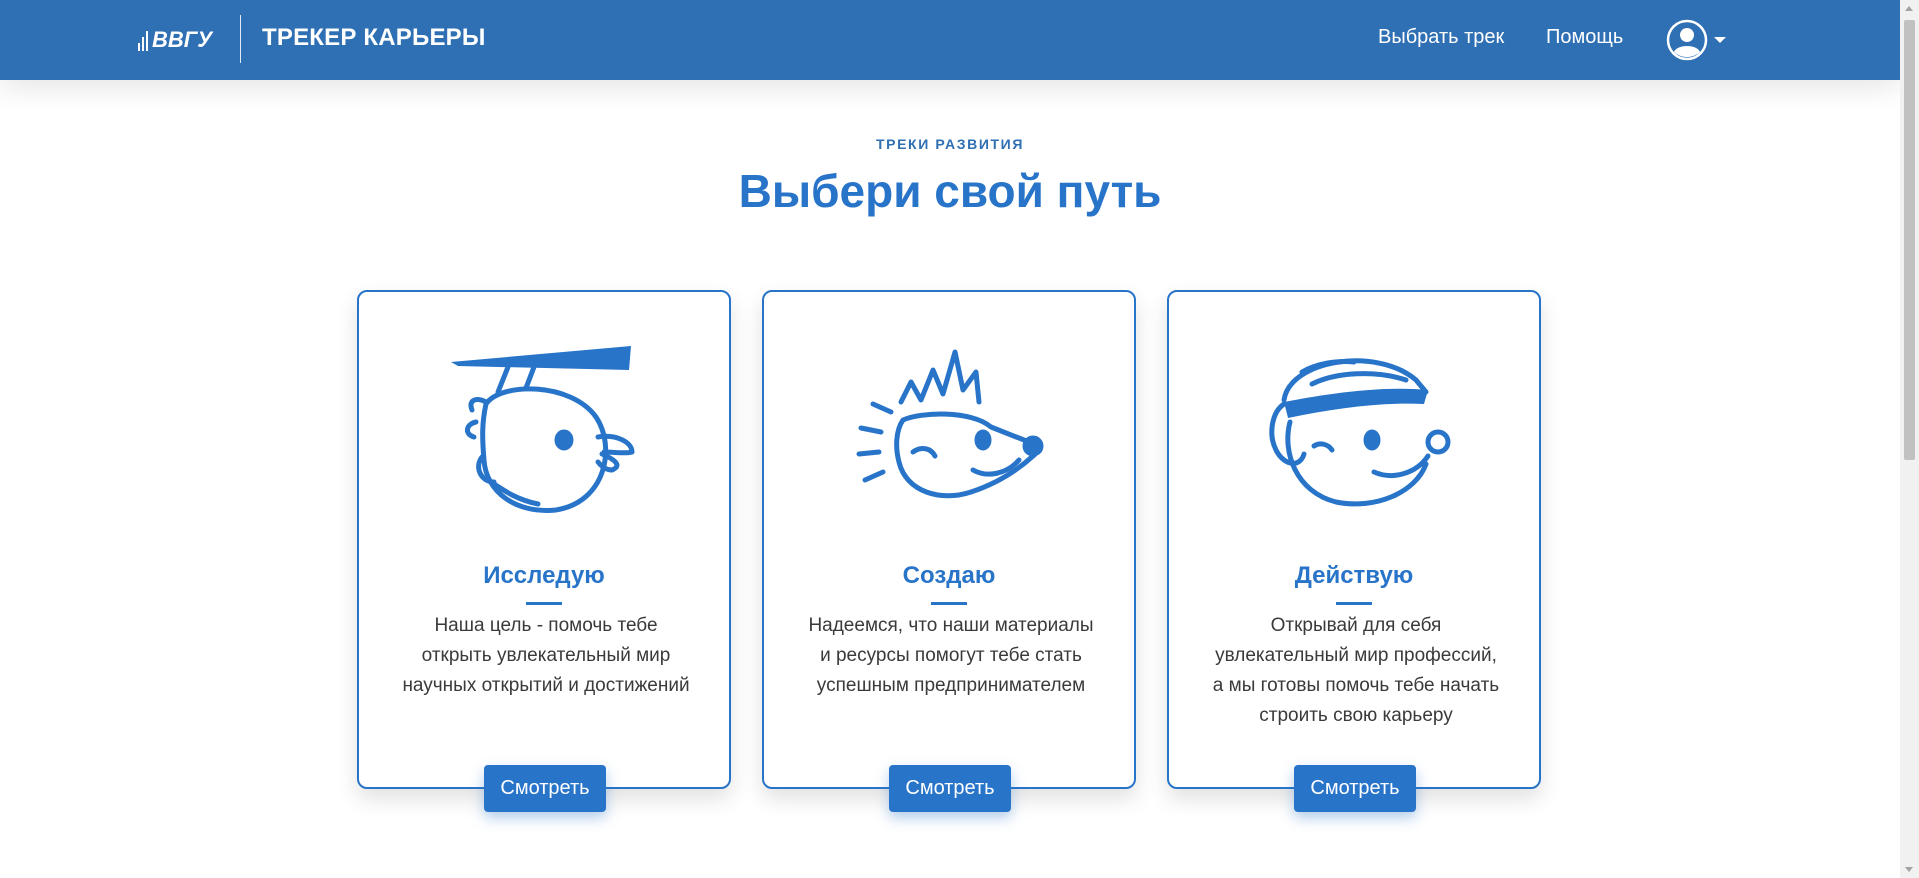 The height and width of the screenshot is (878, 1919). What do you see at coordinates (950, 40) in the screenshot?
I see `top-navbar: ВВГУ ТРЕКЕР КАРЬЕРЫ Выбрать трек Помощь` at bounding box center [950, 40].